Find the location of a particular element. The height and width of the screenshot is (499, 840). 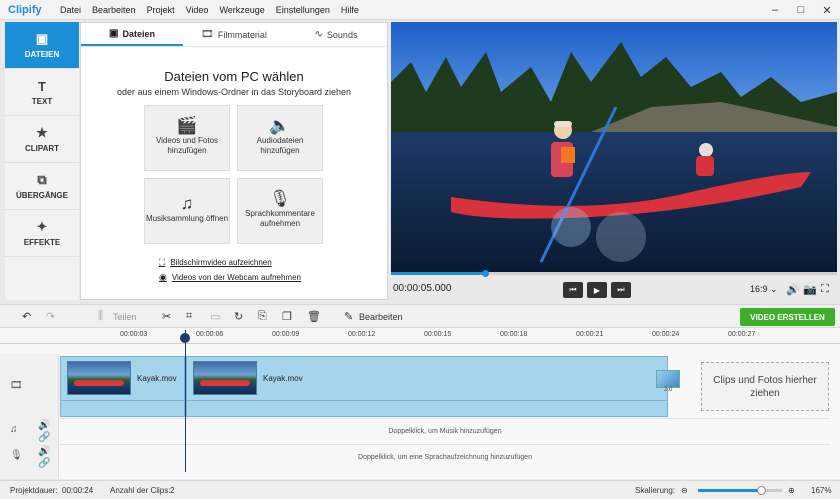

duration-label: Projektdauer: is located at coordinates (34, 490).